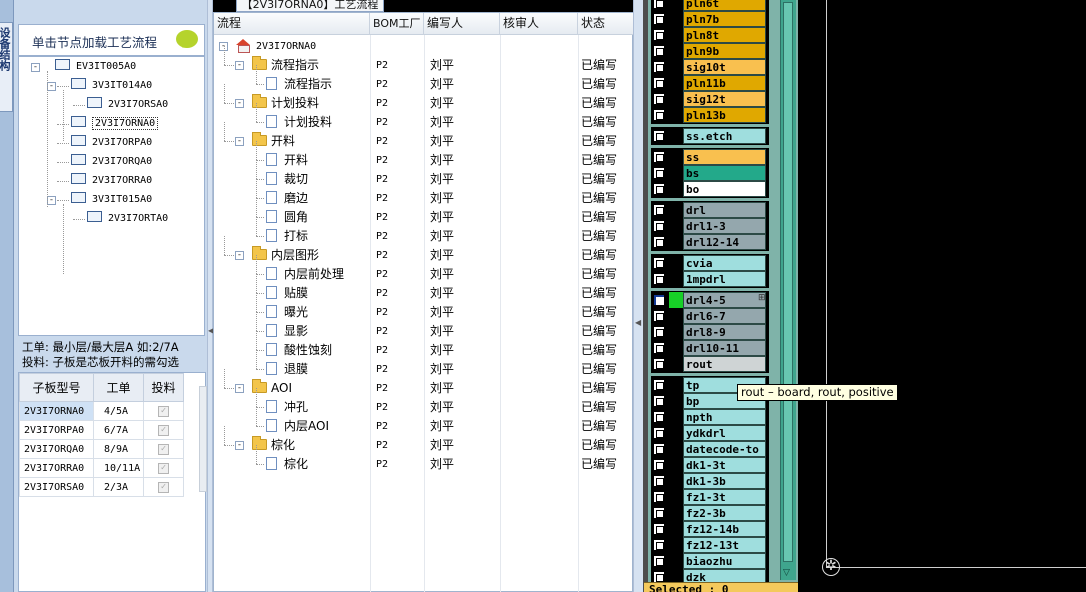 Image resolution: width=1086 pixels, height=592 pixels. I want to click on process-row: 冲孔 P2 刘平 已编写, so click(424, 402).